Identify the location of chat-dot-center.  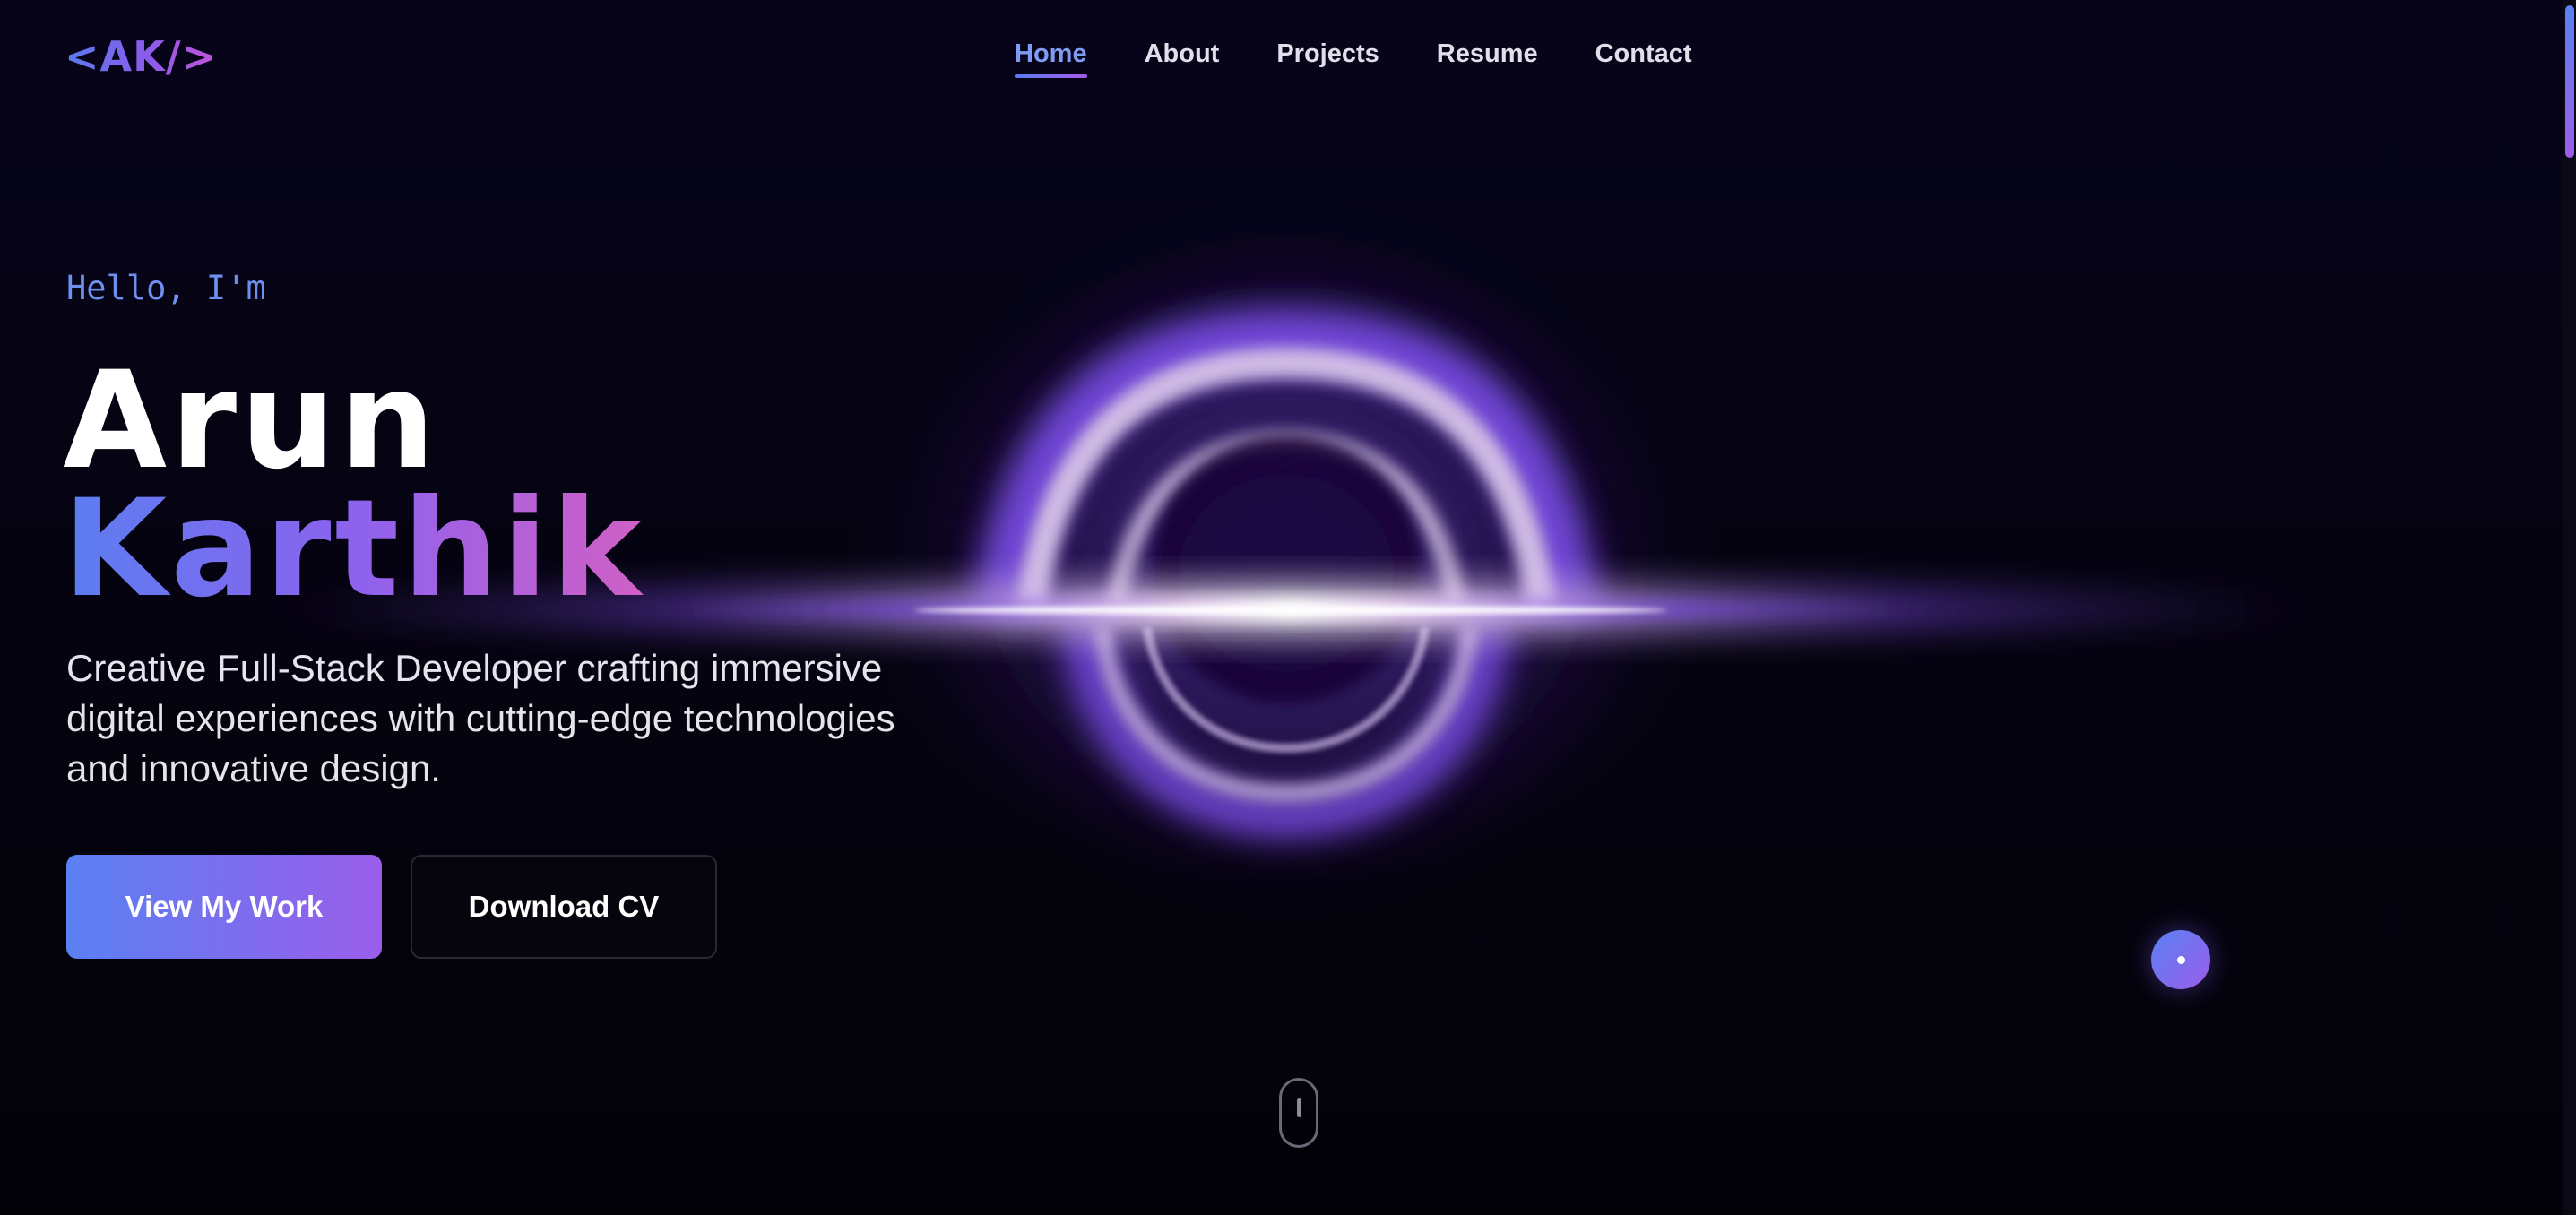
(2180, 959).